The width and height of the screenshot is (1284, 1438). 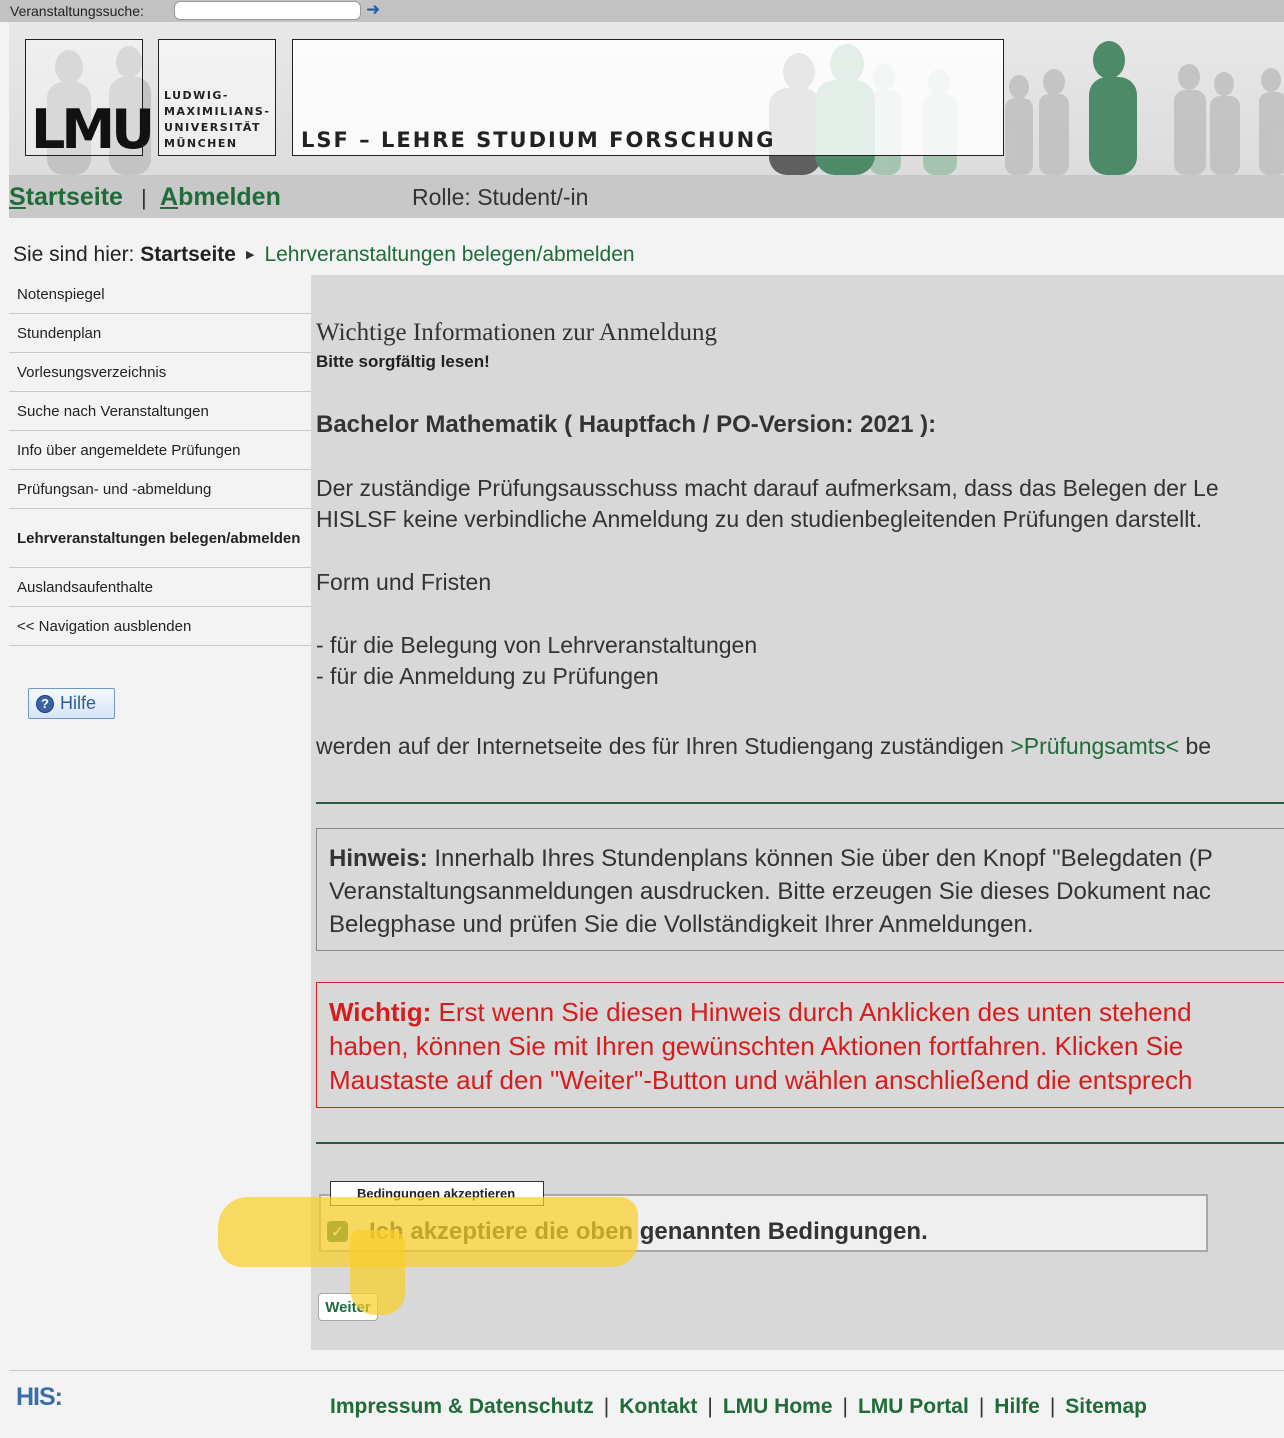 I want to click on home-link: Startseite, so click(x=66, y=197).